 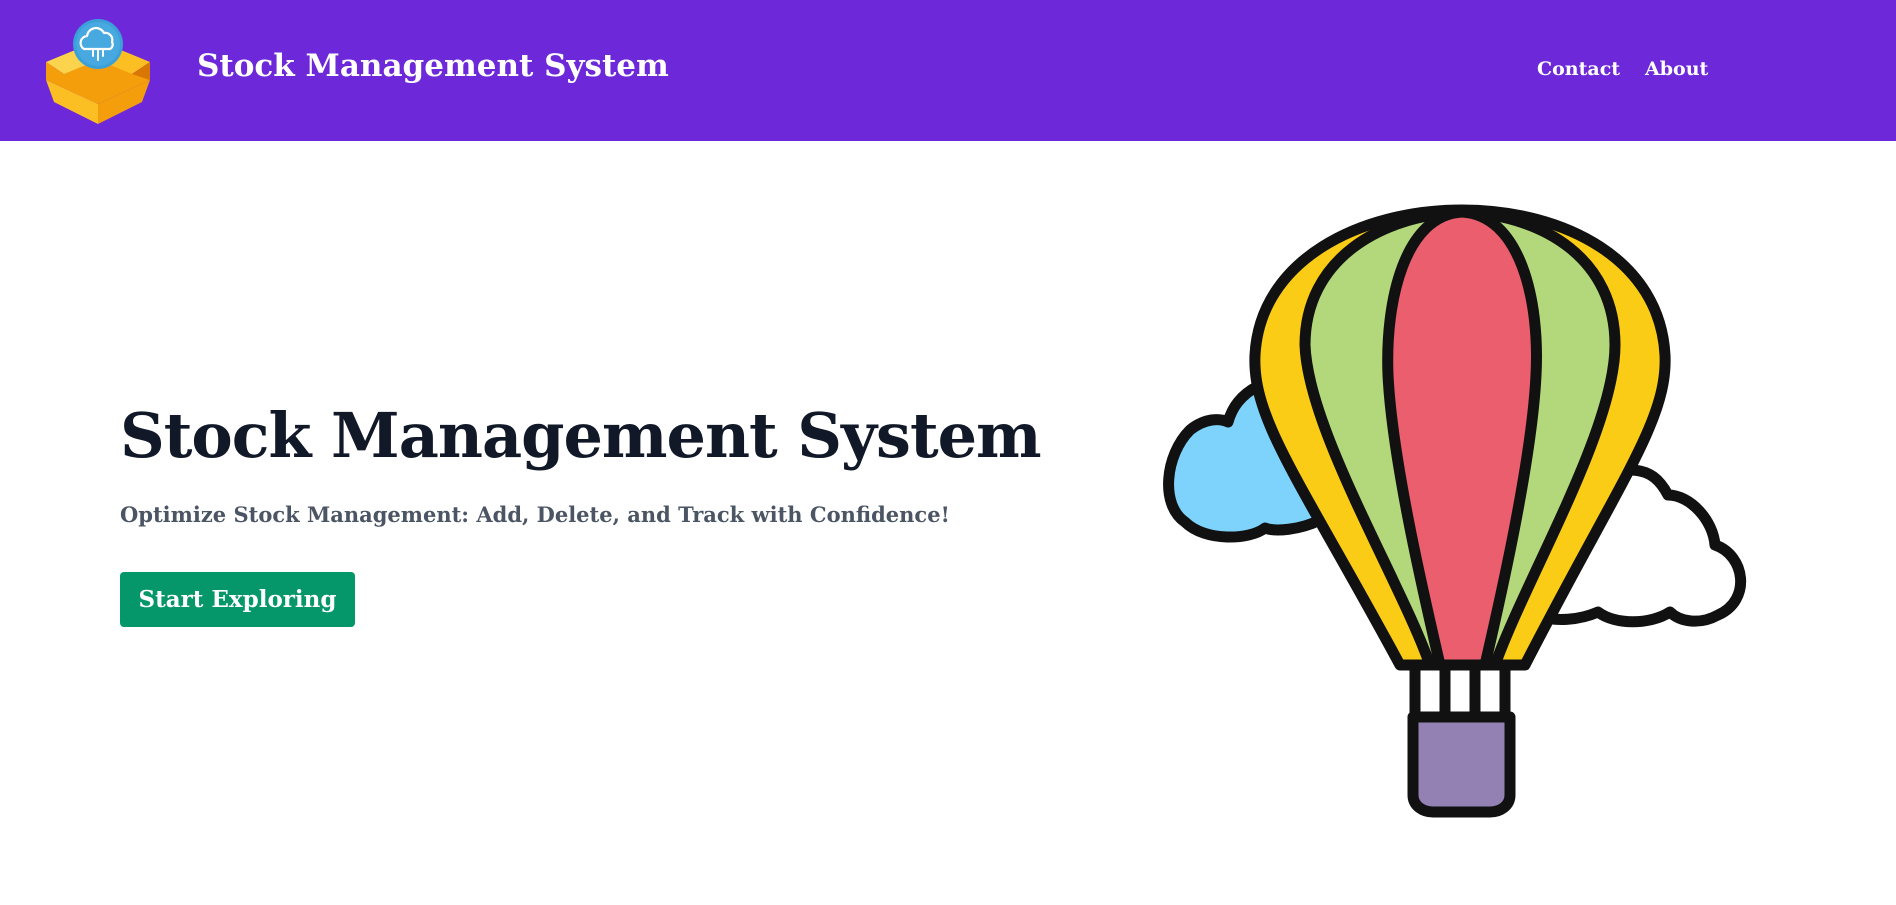 I want to click on start-exploring-button: Start Exploring, so click(x=237, y=599).